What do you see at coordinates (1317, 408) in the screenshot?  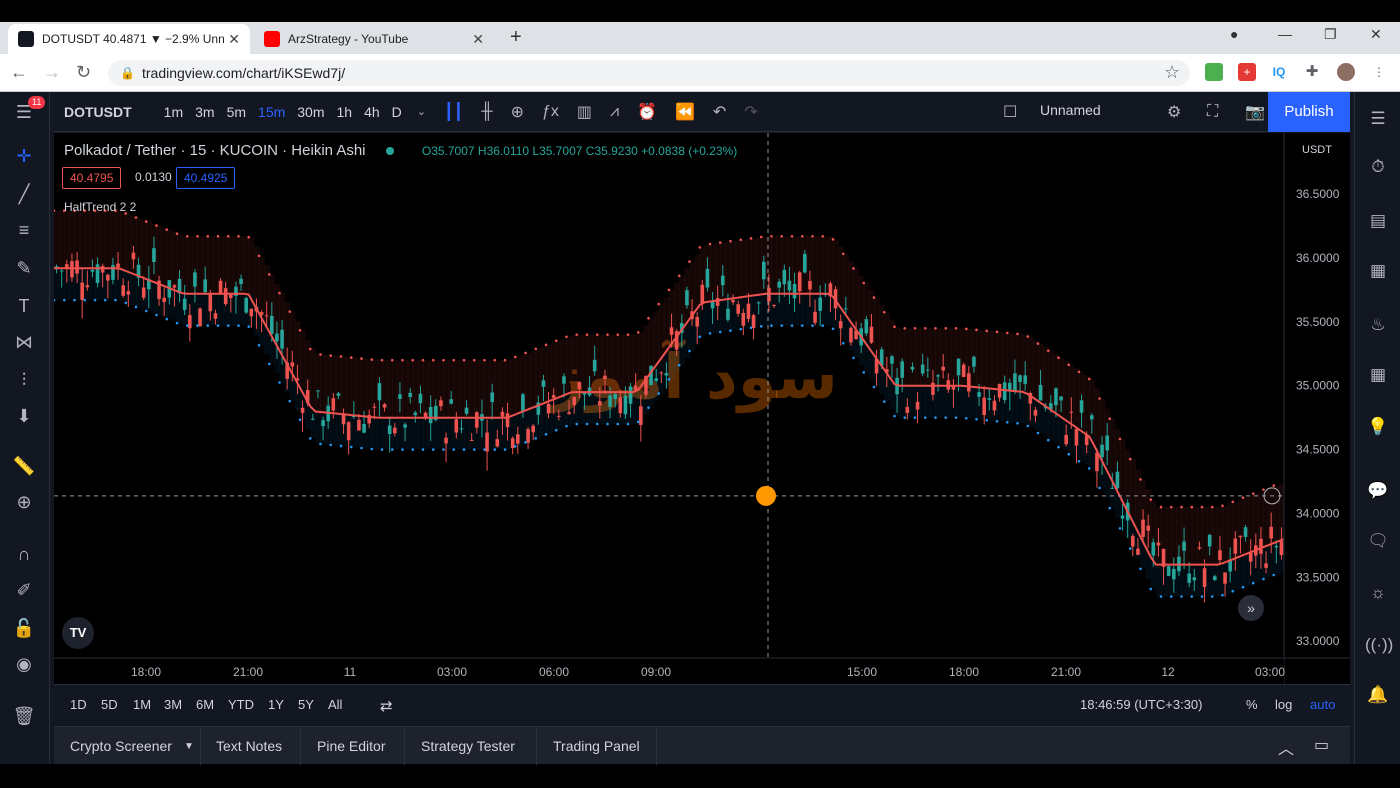 I see `price-scale` at bounding box center [1317, 408].